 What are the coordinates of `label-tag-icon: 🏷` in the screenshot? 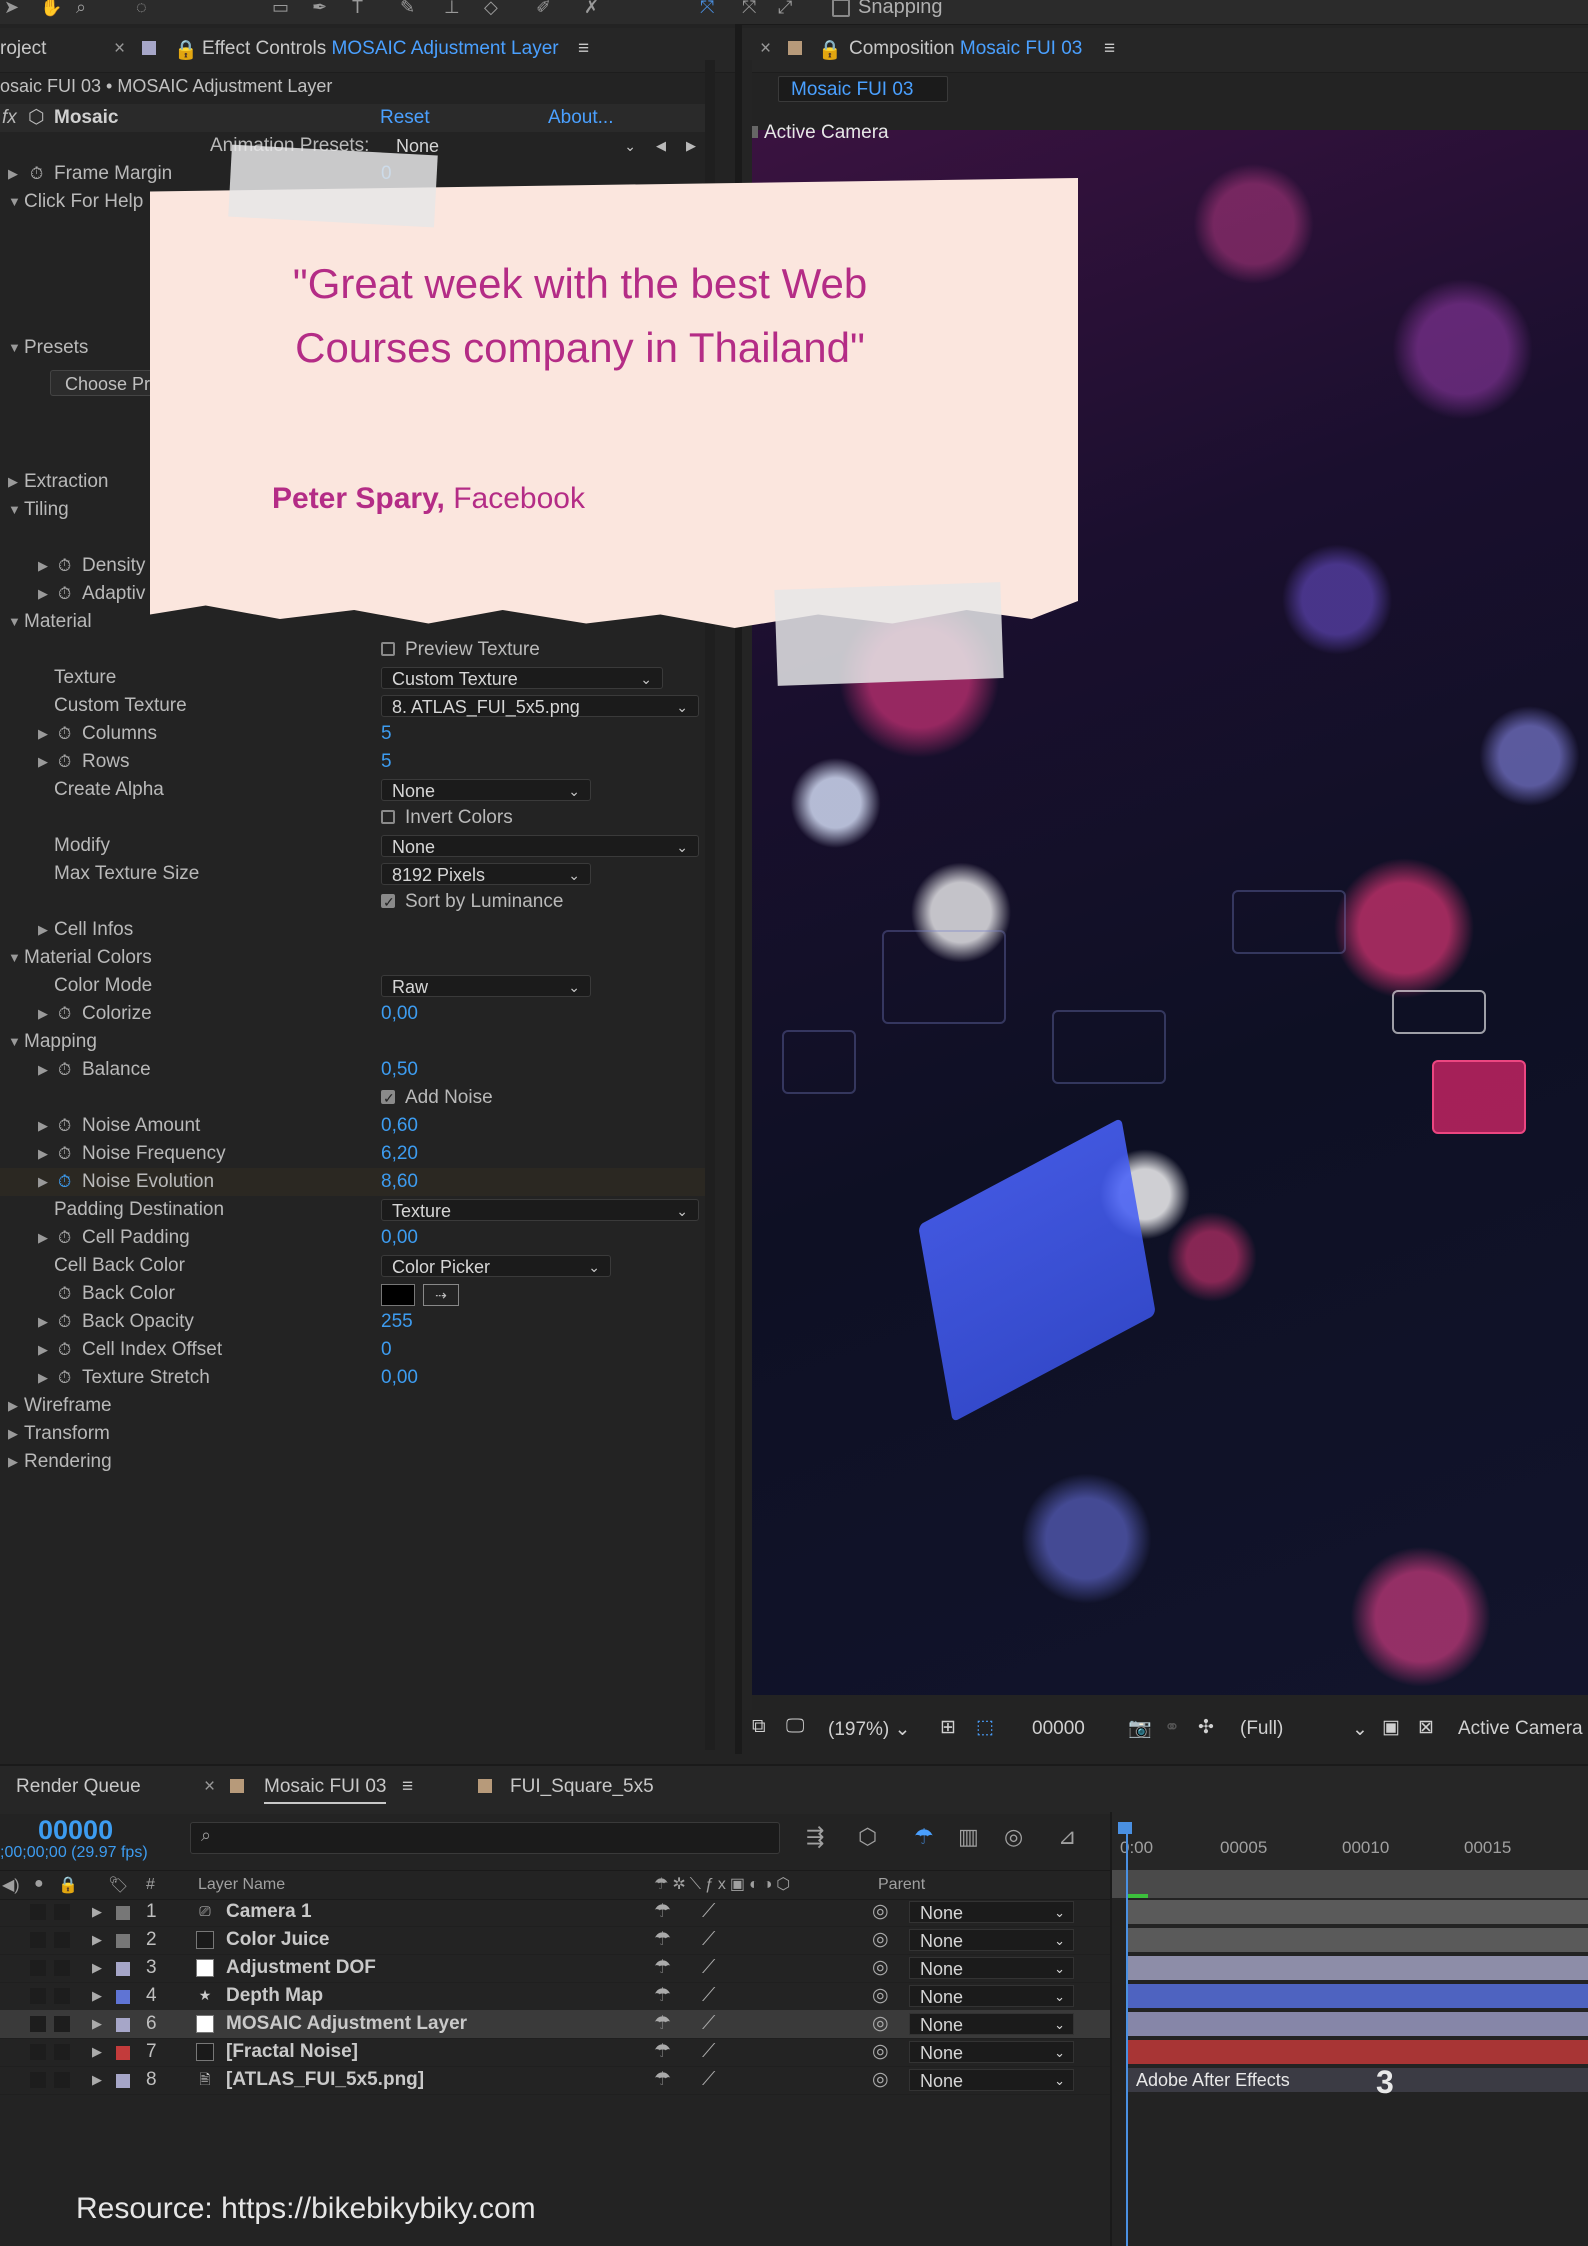 It's located at (118, 1885).